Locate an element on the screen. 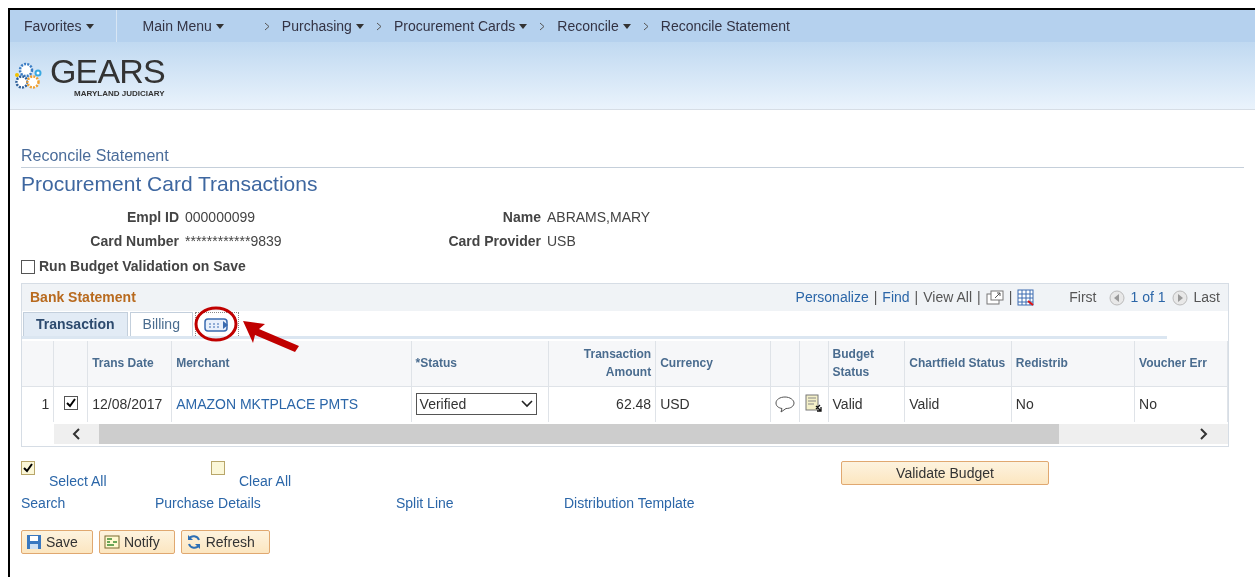 This screenshot has width=1255, height=577. arrow-annotation is located at coordinates (271, 335).